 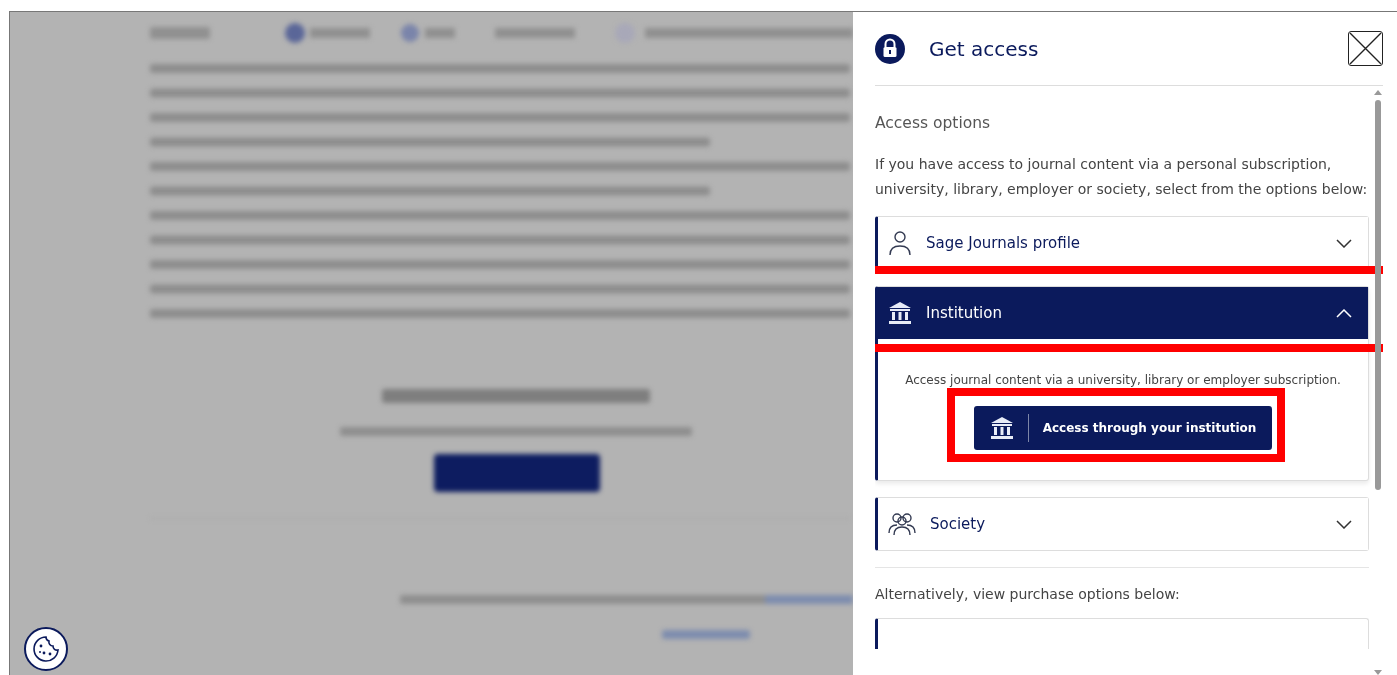 I want to click on purchase-intro-text: Alternatively, view purchase options below:, so click(x=1028, y=594).